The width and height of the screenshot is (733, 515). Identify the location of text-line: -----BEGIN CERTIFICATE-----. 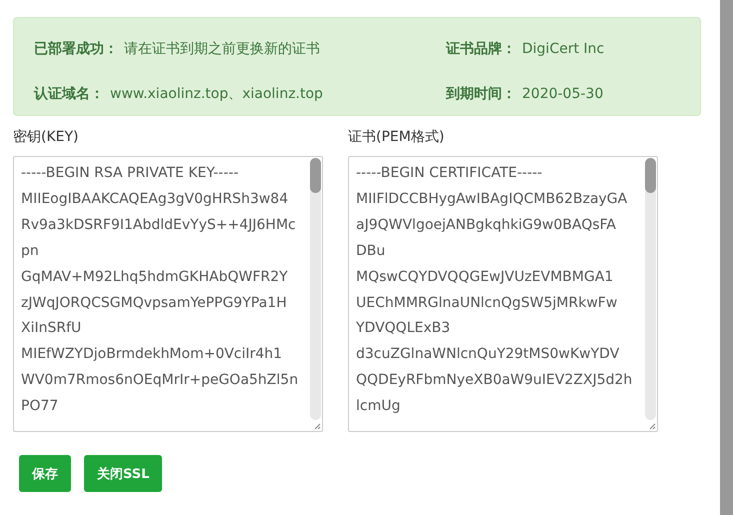
(450, 173).